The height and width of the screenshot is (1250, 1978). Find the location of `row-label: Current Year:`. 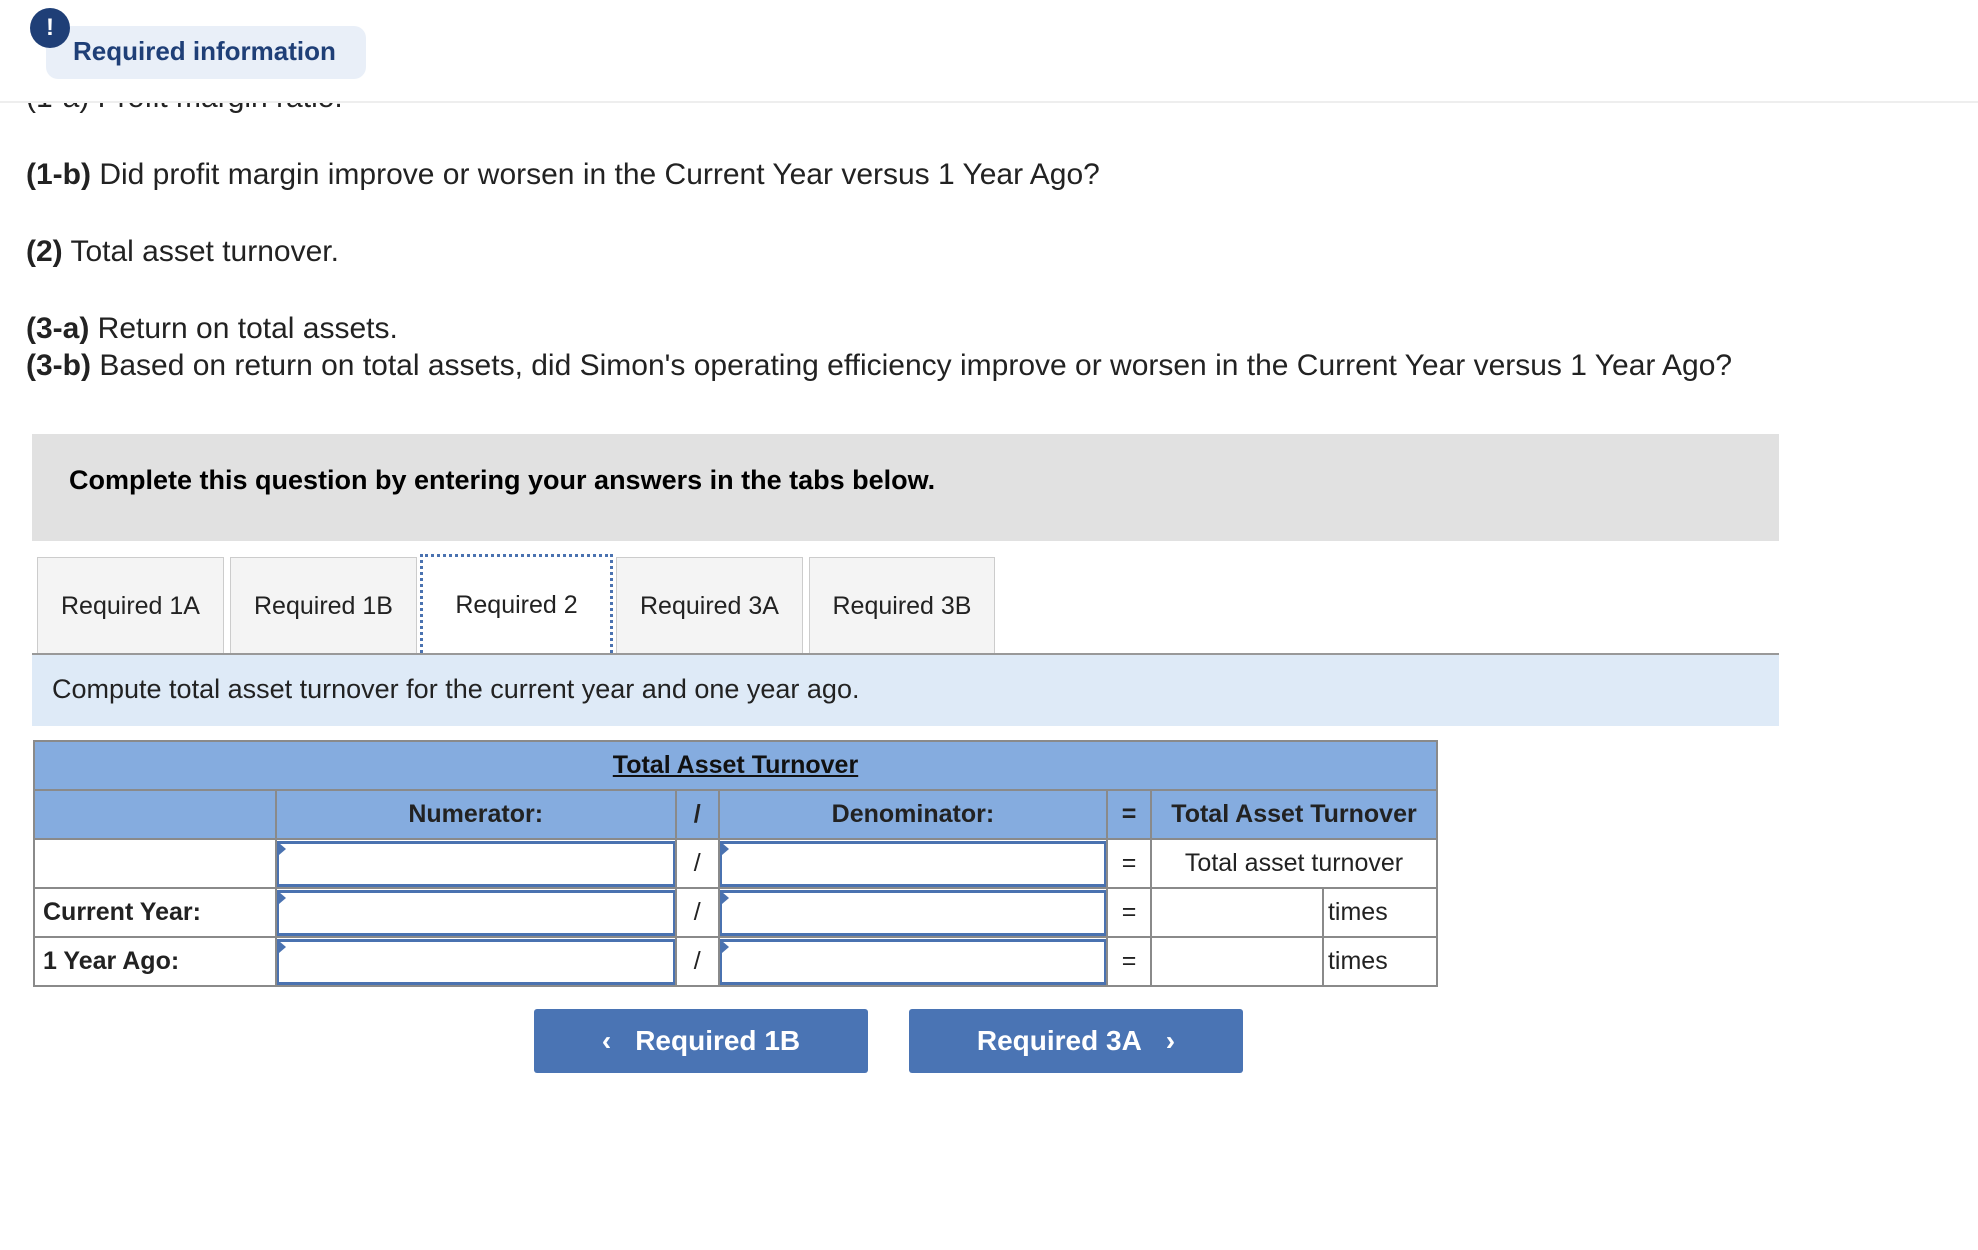

row-label: Current Year: is located at coordinates (155, 912).